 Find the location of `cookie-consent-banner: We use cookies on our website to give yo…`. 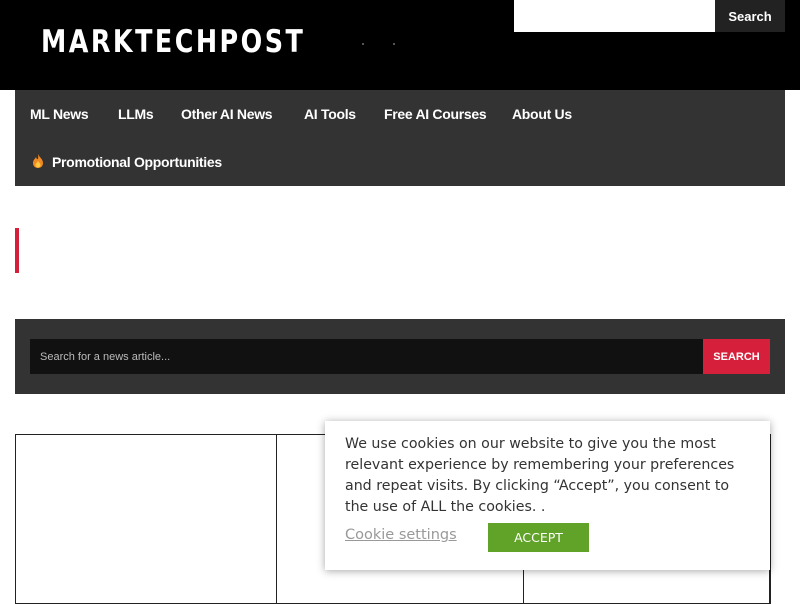

cookie-consent-banner: We use cookies on our website to give yo… is located at coordinates (547, 495).